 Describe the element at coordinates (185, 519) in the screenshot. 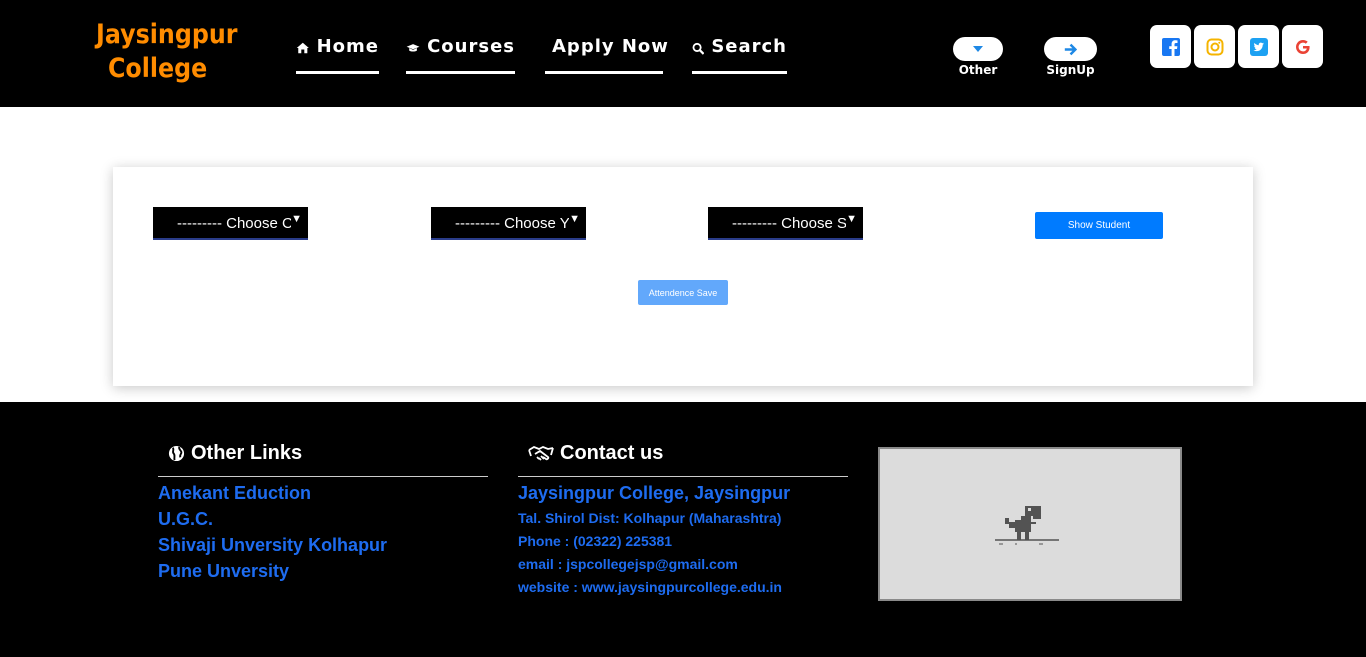

I see `footer-link-ugc: U.G.C.` at that location.